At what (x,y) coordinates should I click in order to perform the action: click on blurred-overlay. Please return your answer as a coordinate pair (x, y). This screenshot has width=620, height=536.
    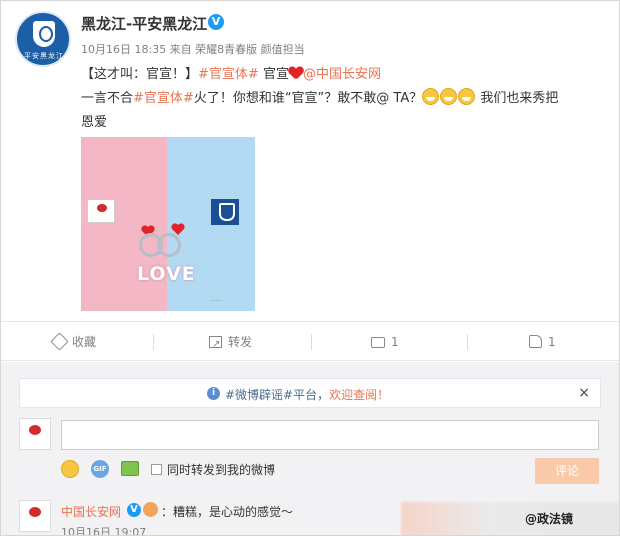
    Looking at the image, I should click on (510, 518).